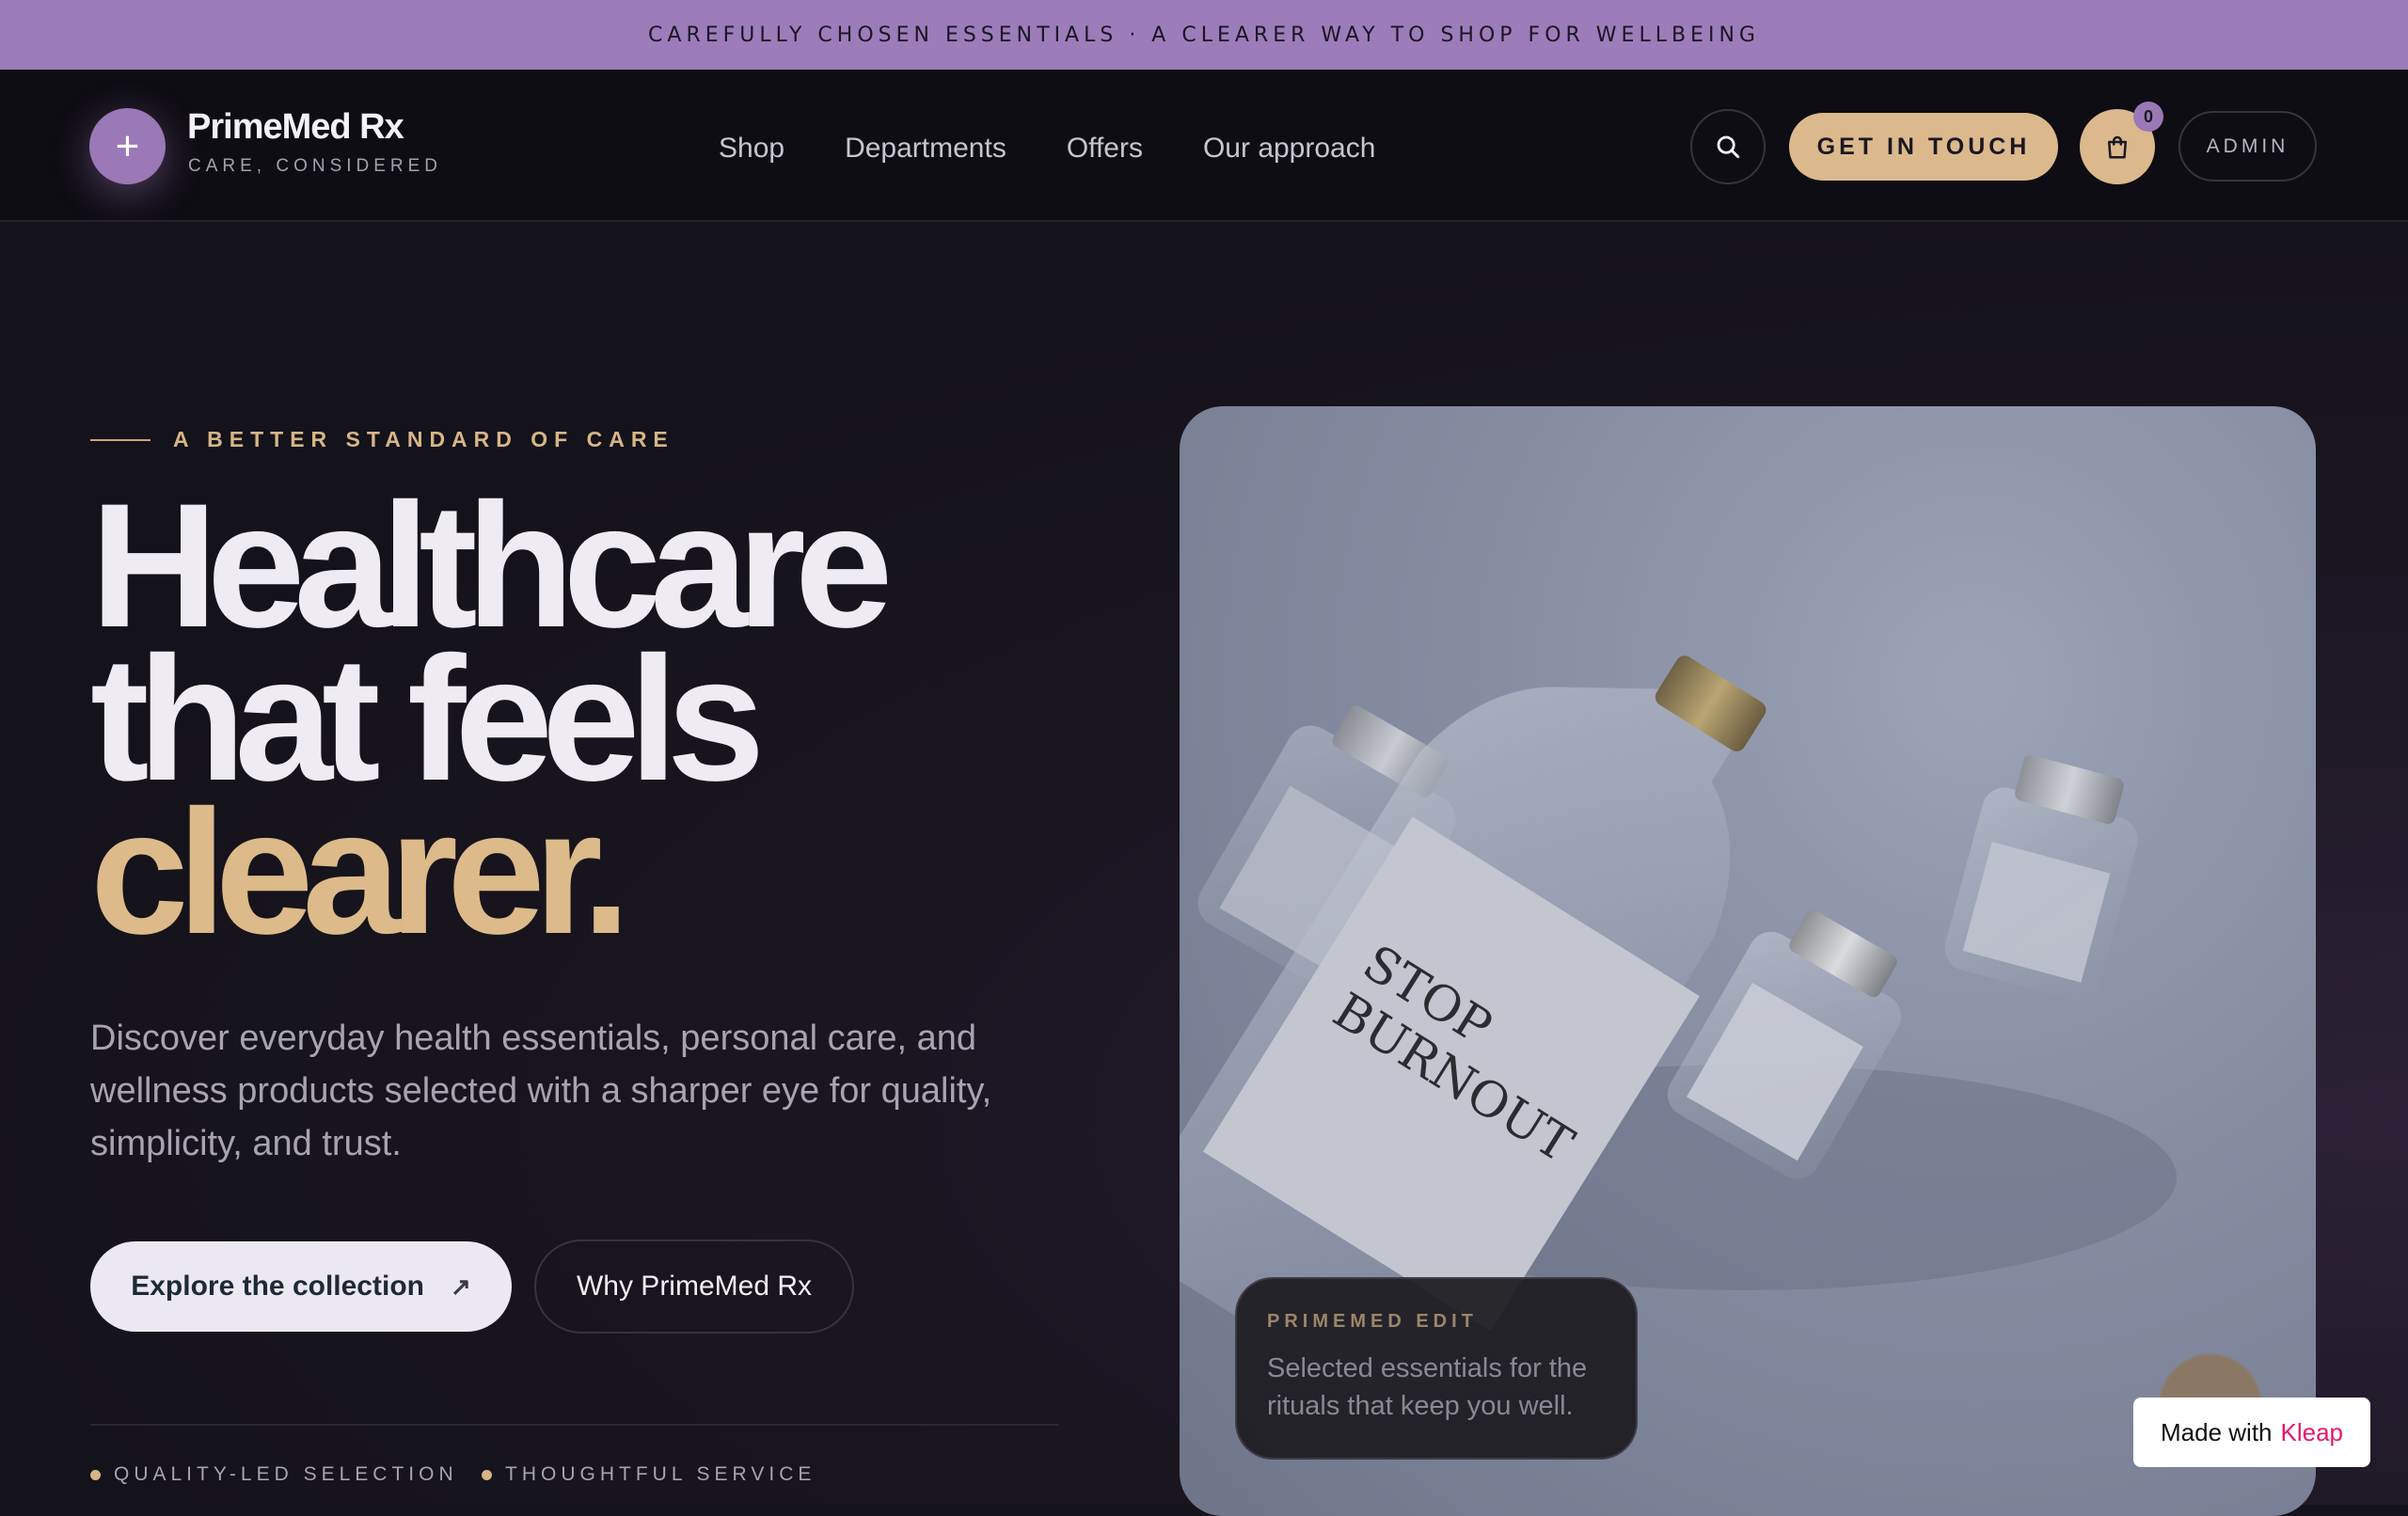  I want to click on made-with-kleap-badge: Made with Kleap, so click(2251, 1432).